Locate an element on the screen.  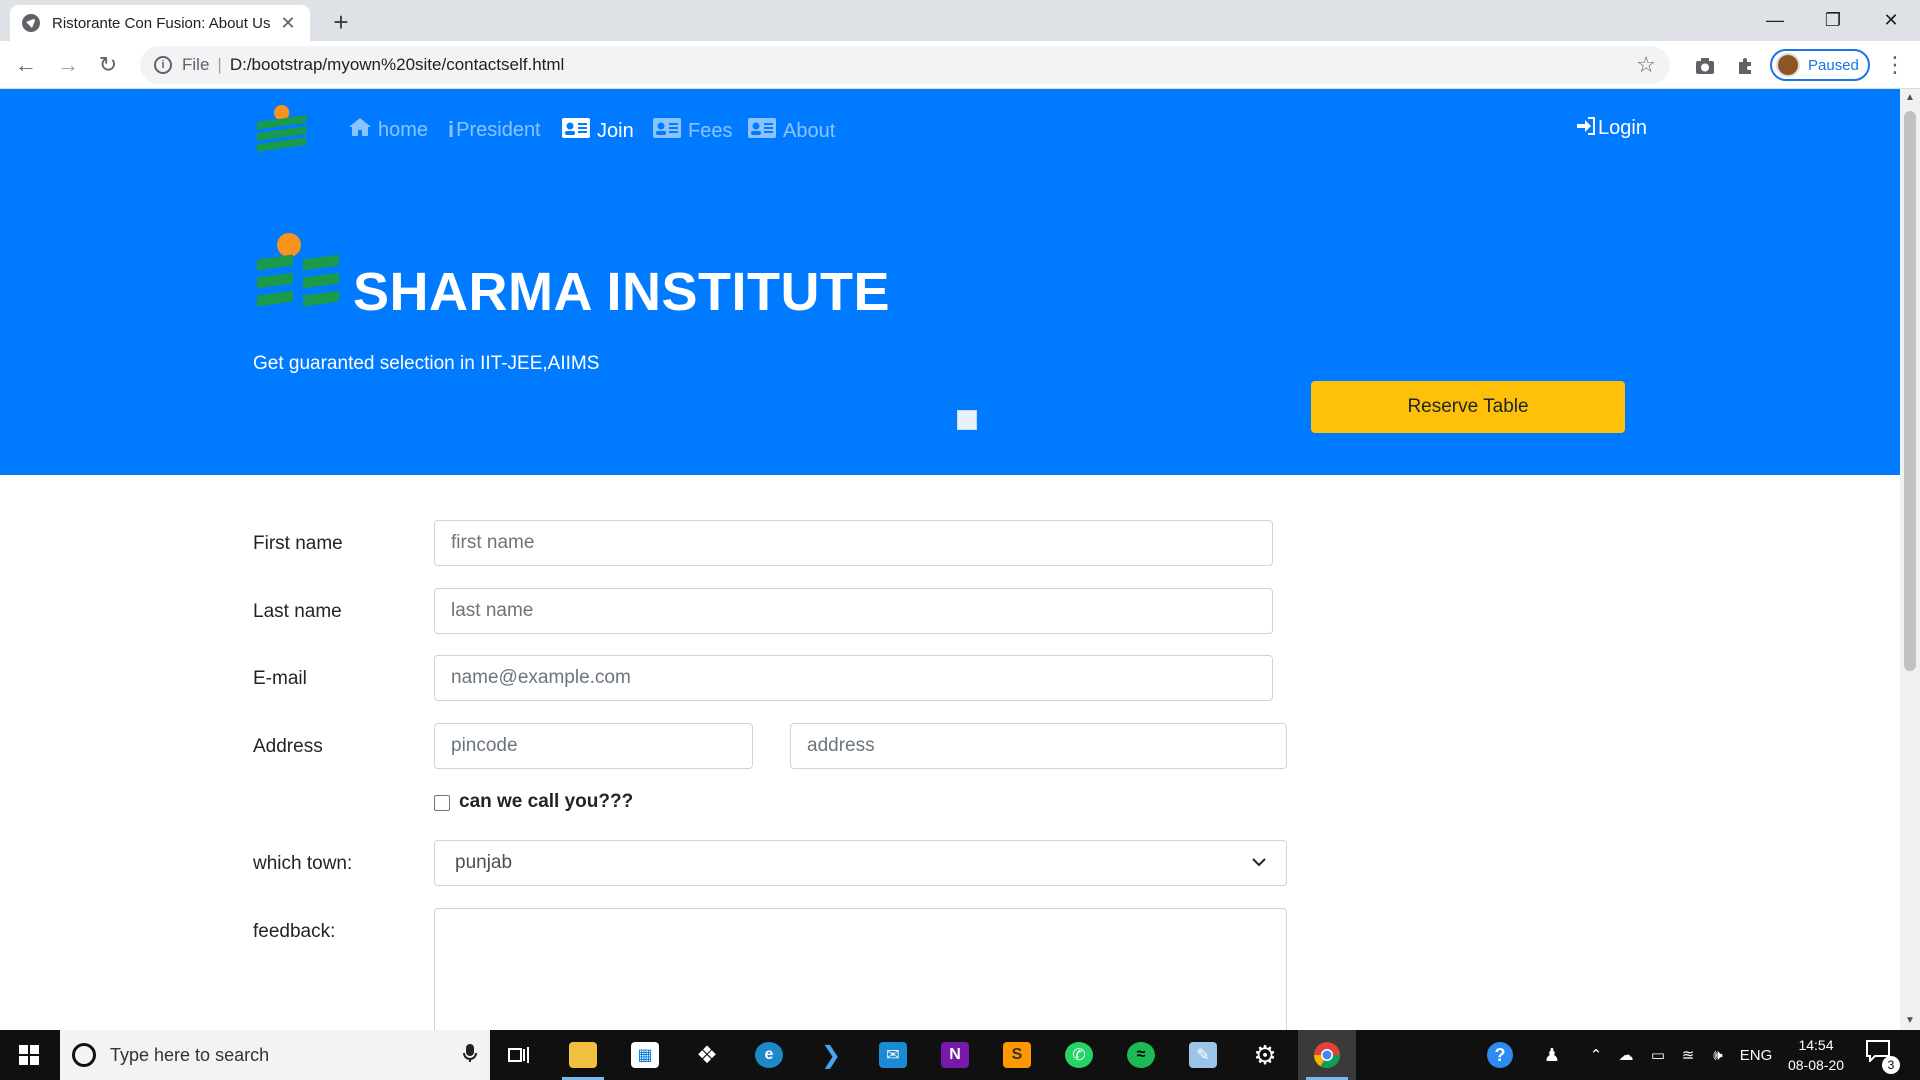
profile-button: Paused is located at coordinates (1820, 65).